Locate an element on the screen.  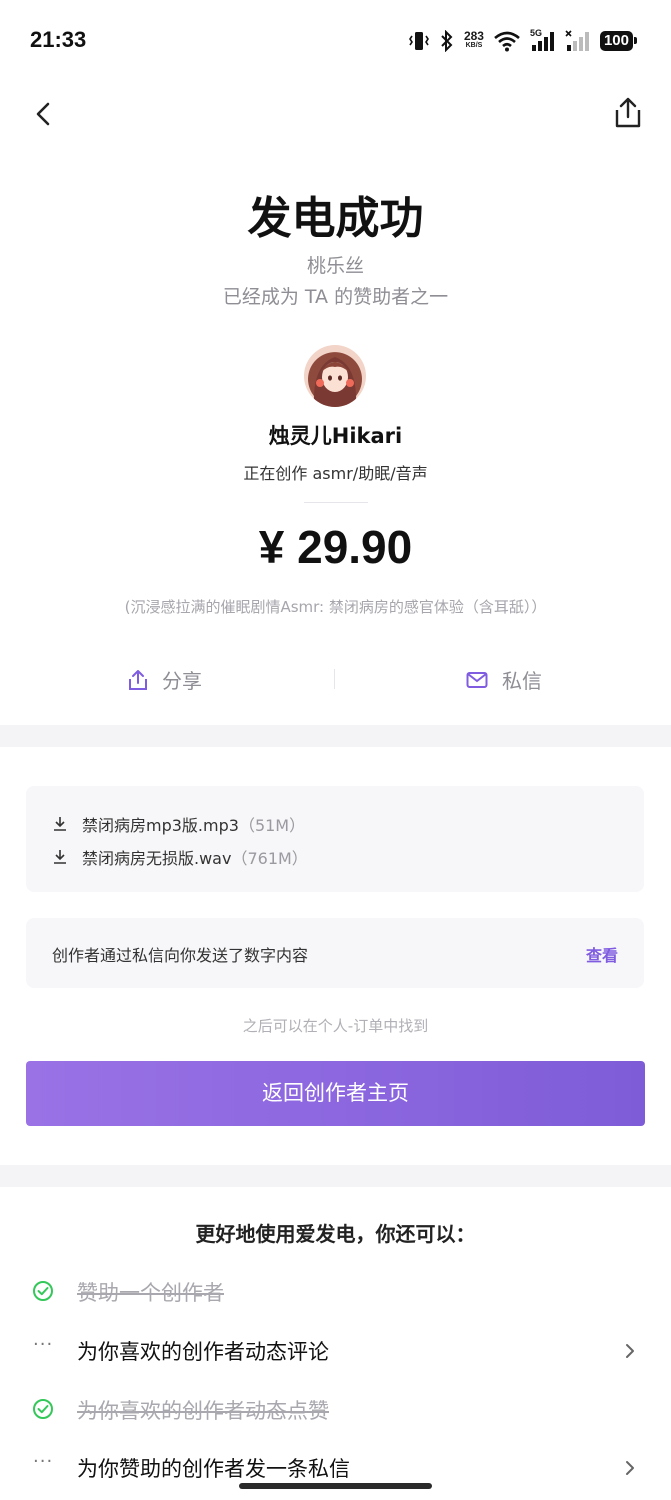
tips-title: 更好地使用爱发电，你还可以： is located at coordinates (335, 1234).